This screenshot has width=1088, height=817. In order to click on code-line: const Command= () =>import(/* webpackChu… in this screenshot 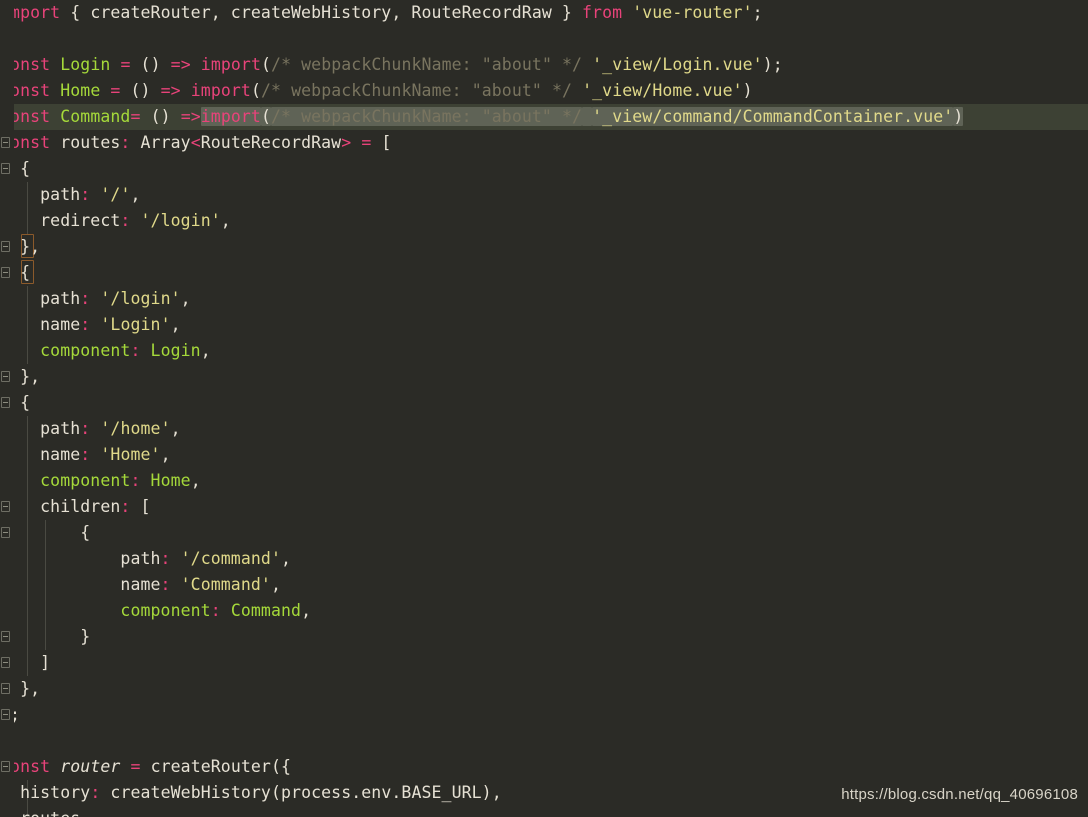, I will do `click(544, 117)`.